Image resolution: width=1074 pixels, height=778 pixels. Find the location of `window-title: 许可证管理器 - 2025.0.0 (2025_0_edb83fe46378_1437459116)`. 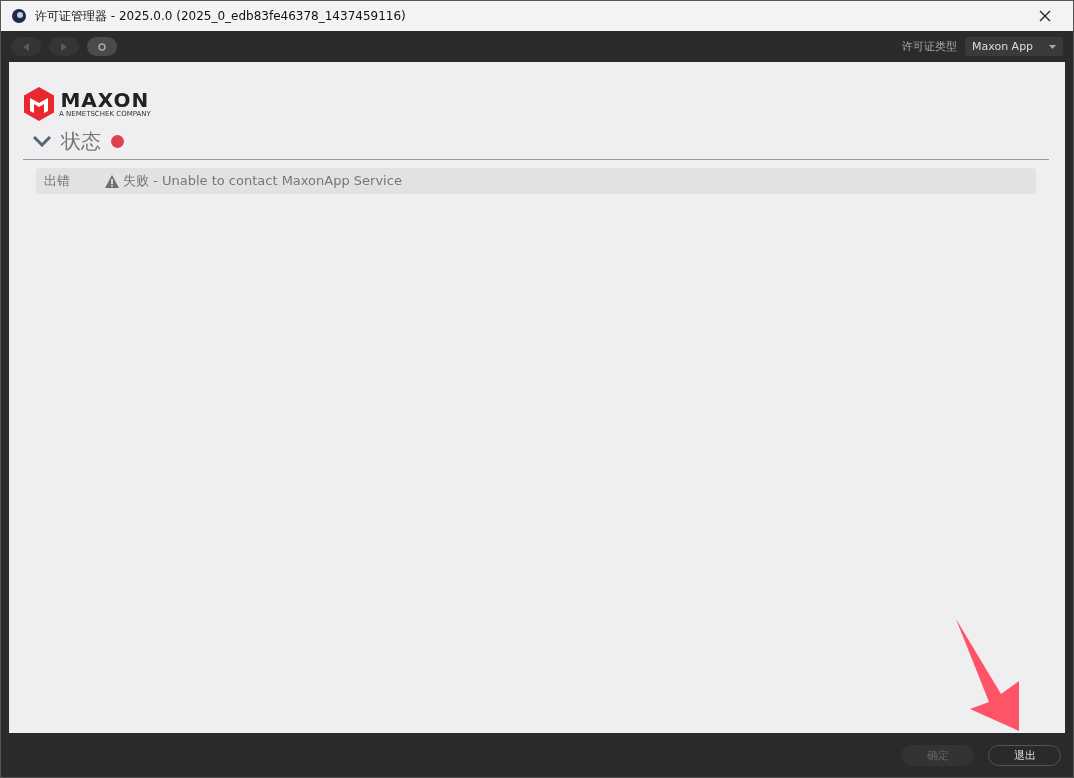

window-title: 许可证管理器 - 2025.0.0 (2025_0_edb83fe46378_1437459116) is located at coordinates (221, 16).